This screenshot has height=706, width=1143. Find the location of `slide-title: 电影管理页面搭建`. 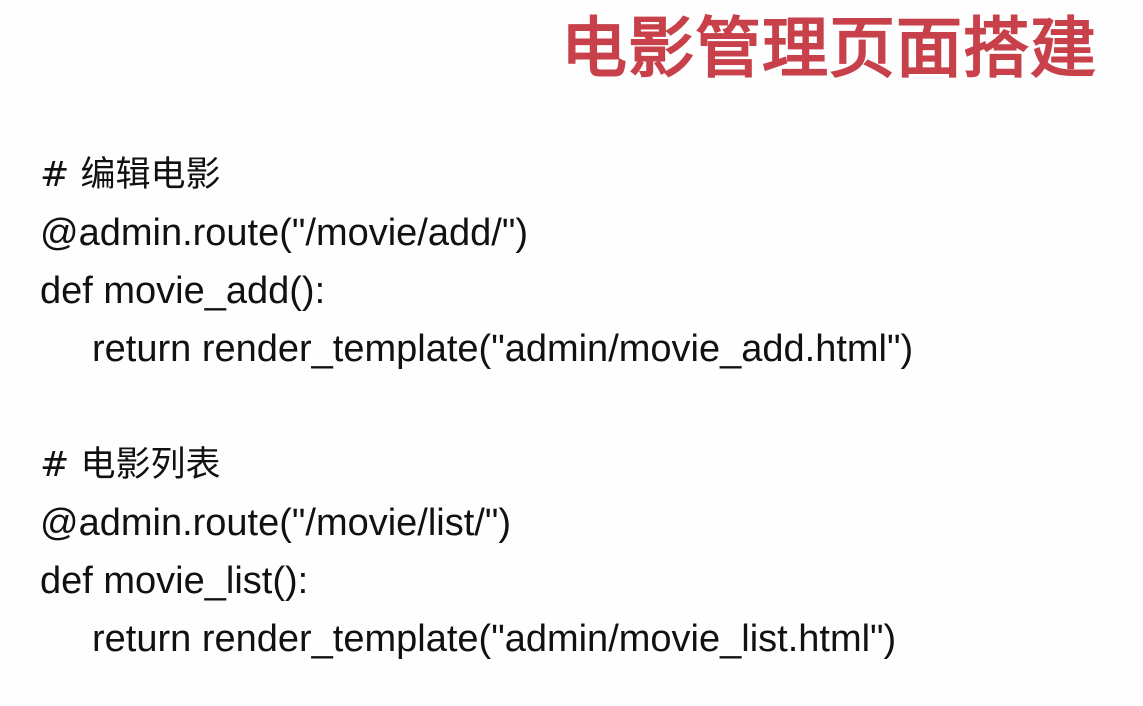

slide-title: 电影管理页面搭建 is located at coordinates (829, 48).